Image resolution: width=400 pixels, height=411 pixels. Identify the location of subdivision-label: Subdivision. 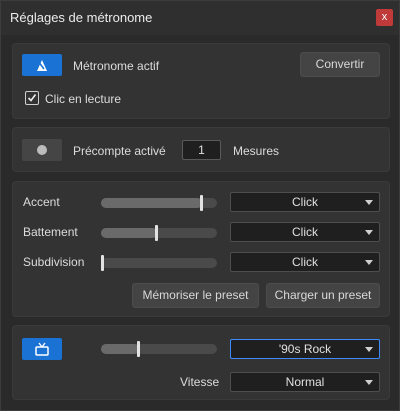
(54, 262).